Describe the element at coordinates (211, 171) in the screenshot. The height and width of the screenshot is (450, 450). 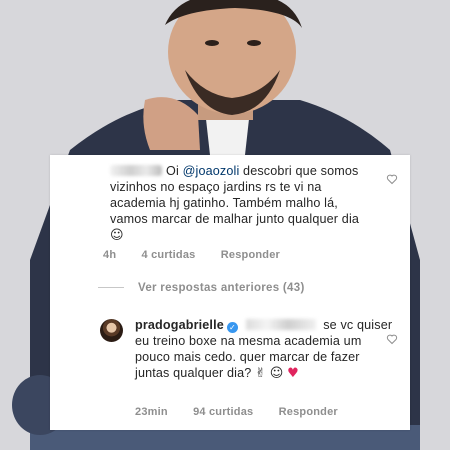
I see `mention-link: @joaozoli` at that location.